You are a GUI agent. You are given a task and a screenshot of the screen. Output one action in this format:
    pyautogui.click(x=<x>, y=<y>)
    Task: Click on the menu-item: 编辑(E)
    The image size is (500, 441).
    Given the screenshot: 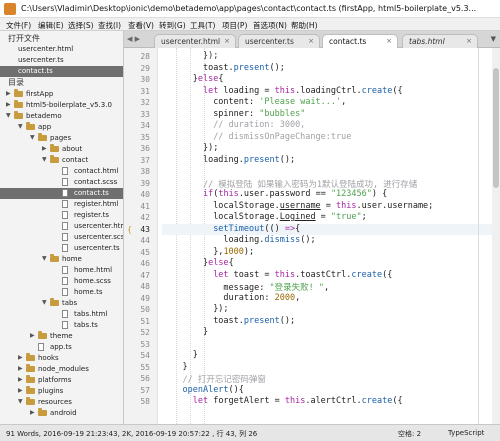 What is the action you would take?
    pyautogui.click(x=51, y=25)
    